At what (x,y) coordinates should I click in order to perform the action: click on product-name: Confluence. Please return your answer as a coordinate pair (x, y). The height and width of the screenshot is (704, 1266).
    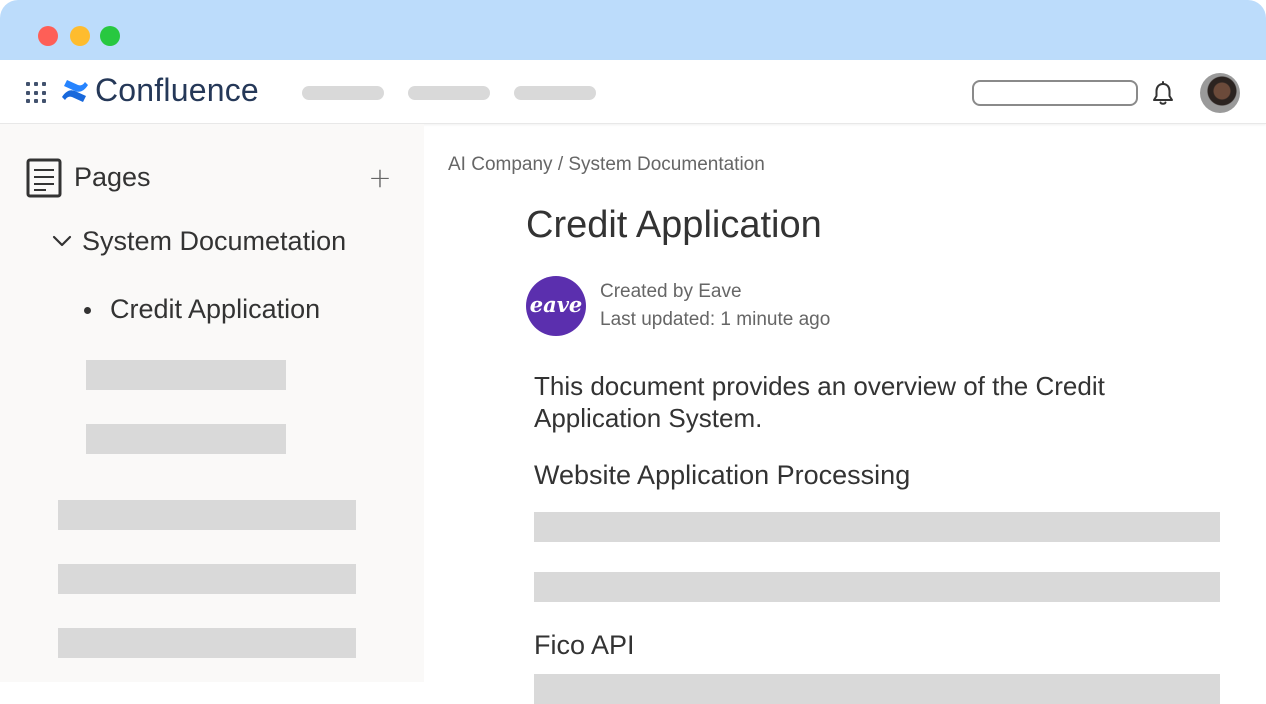
    Looking at the image, I should click on (177, 90).